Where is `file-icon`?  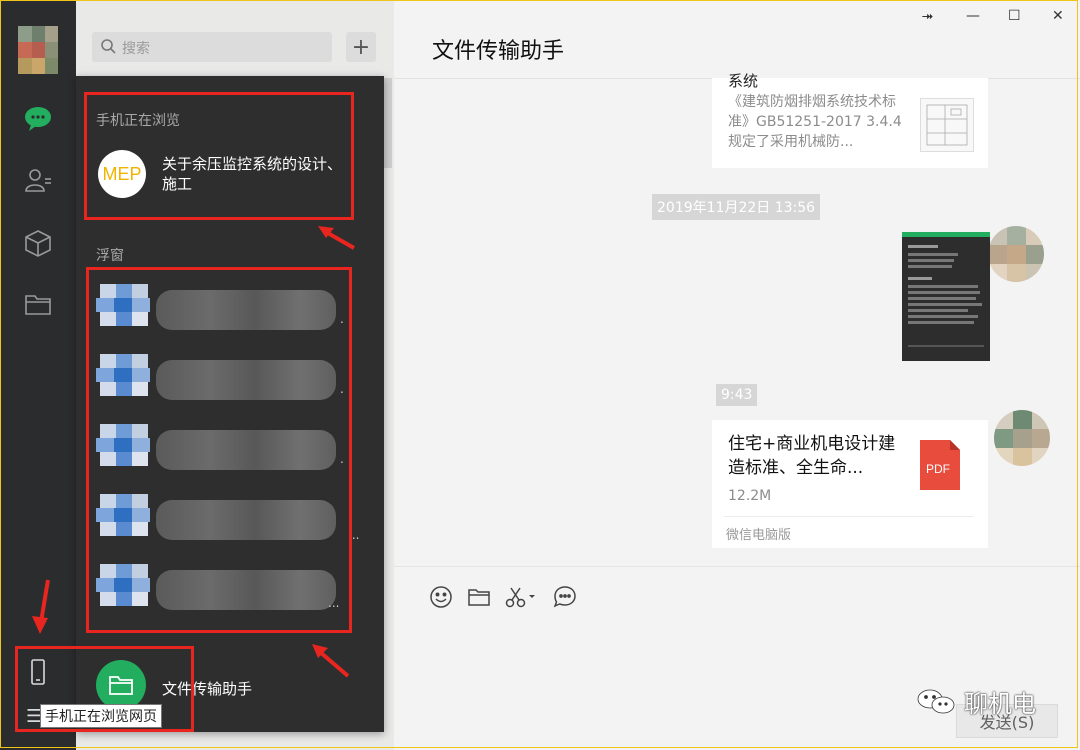 file-icon is located at coordinates (479, 597).